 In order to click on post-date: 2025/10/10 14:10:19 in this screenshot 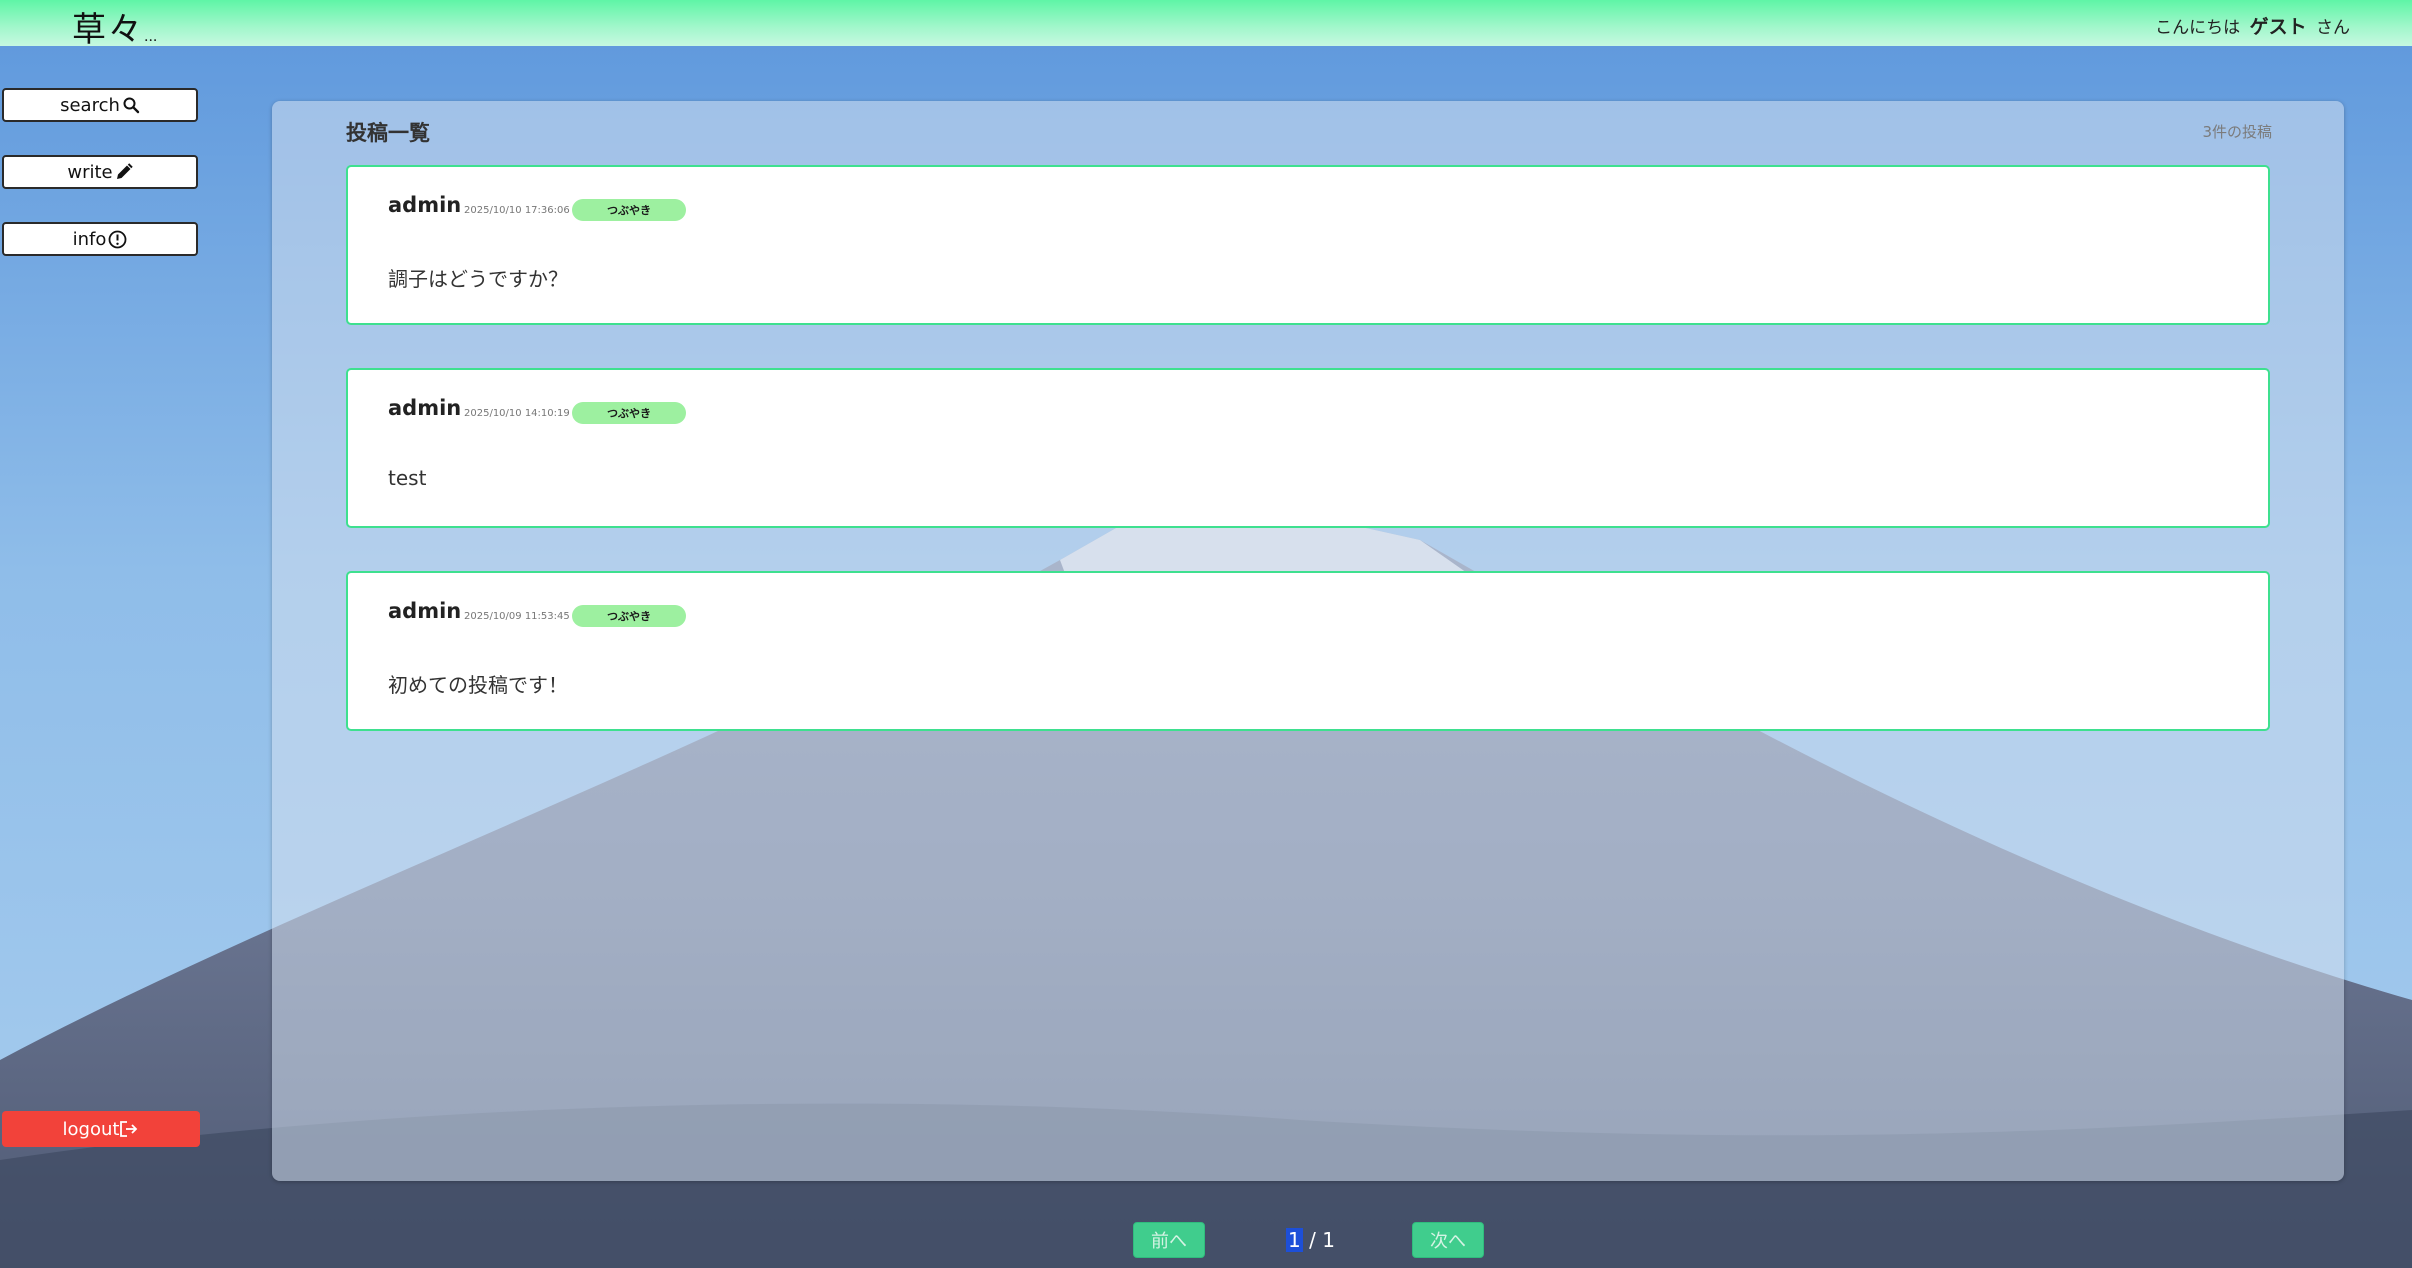, I will do `click(517, 413)`.